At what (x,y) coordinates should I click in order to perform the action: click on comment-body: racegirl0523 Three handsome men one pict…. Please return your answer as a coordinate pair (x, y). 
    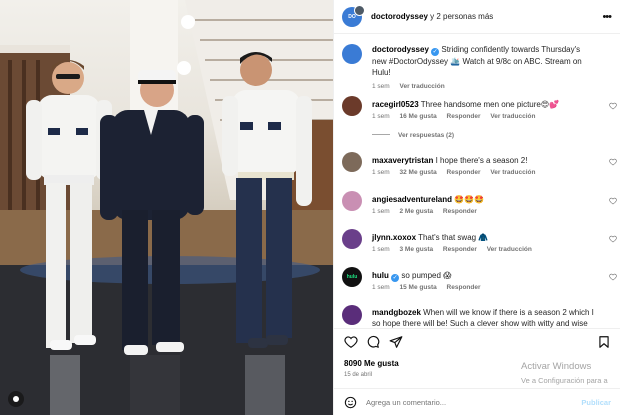
    Looking at the image, I should click on (484, 104).